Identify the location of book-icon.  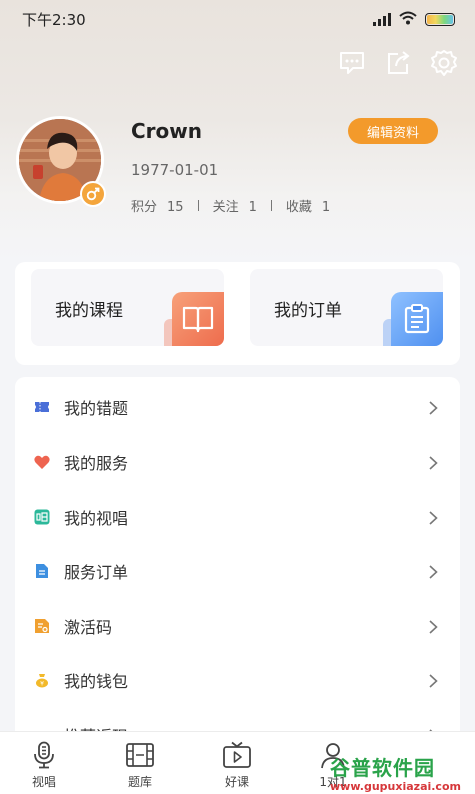
(198, 319).